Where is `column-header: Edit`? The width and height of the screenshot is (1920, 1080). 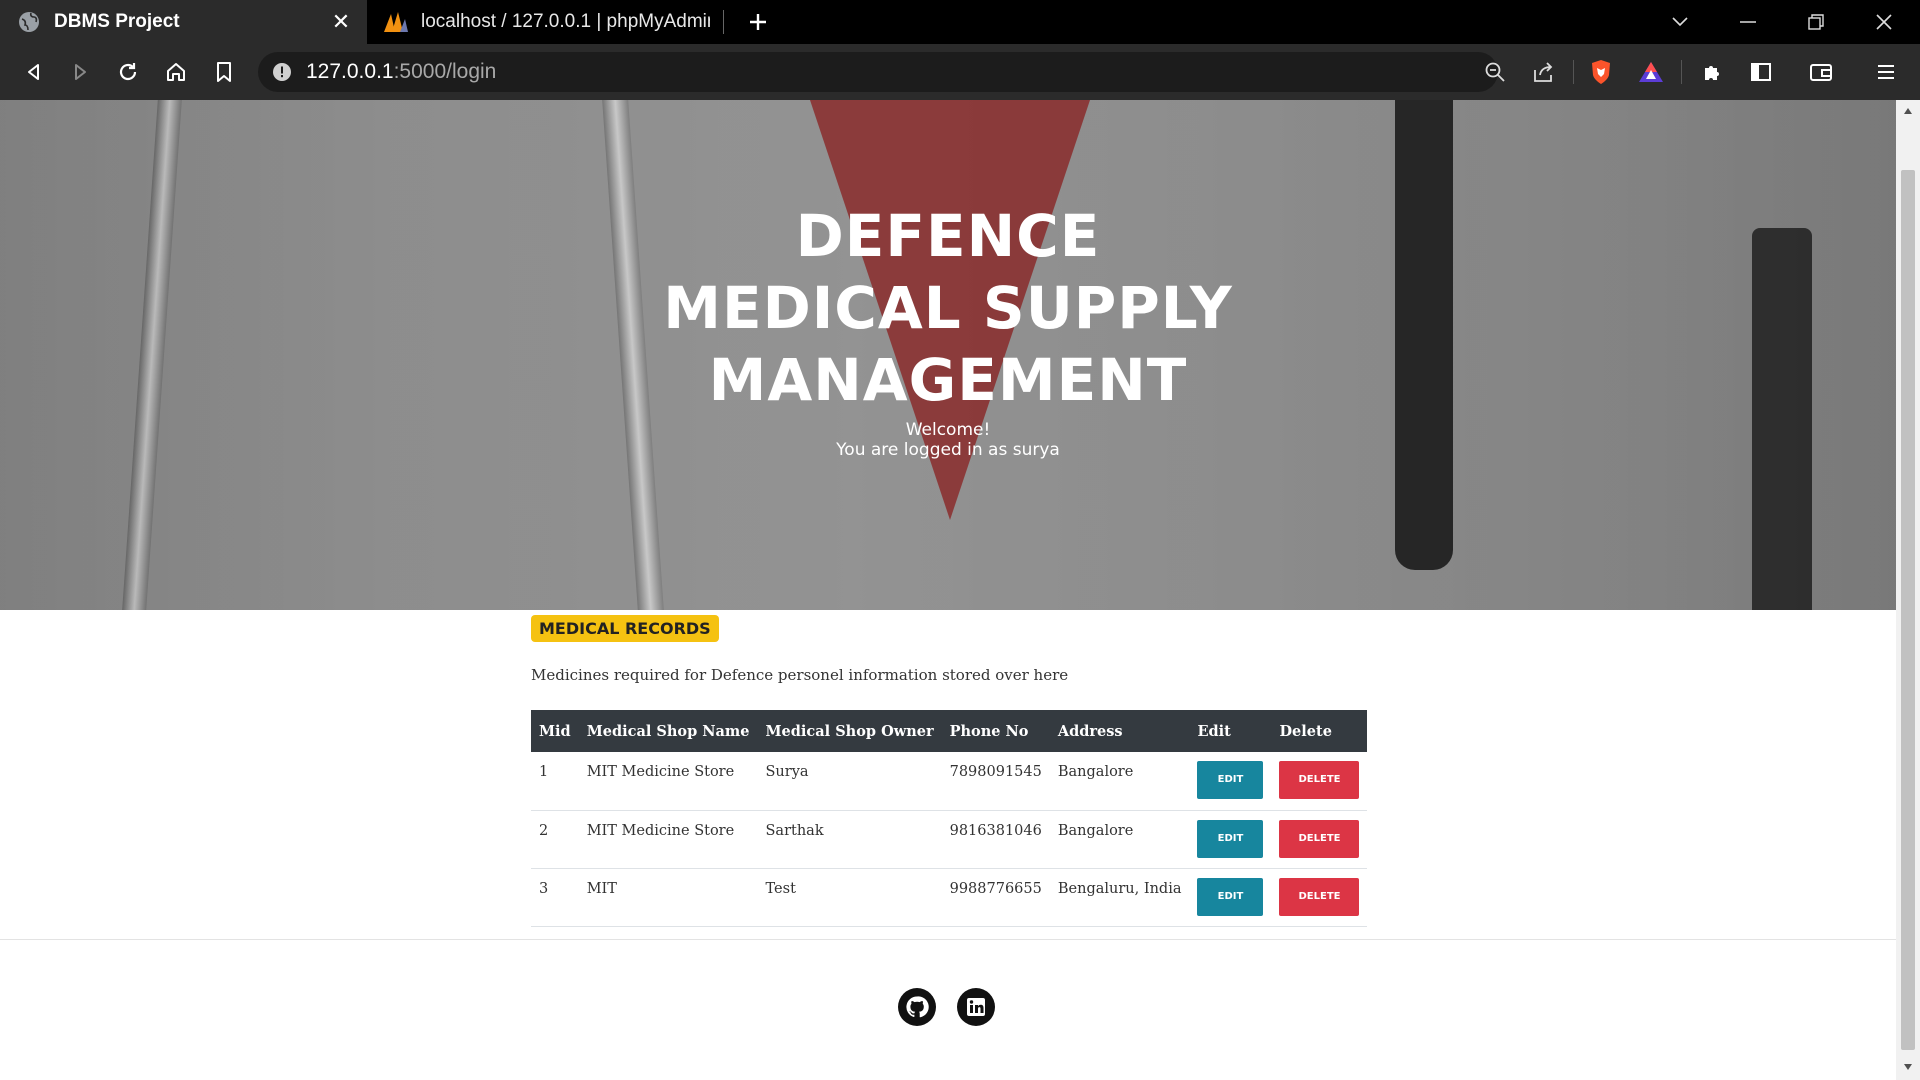
column-header: Edit is located at coordinates (1230, 731).